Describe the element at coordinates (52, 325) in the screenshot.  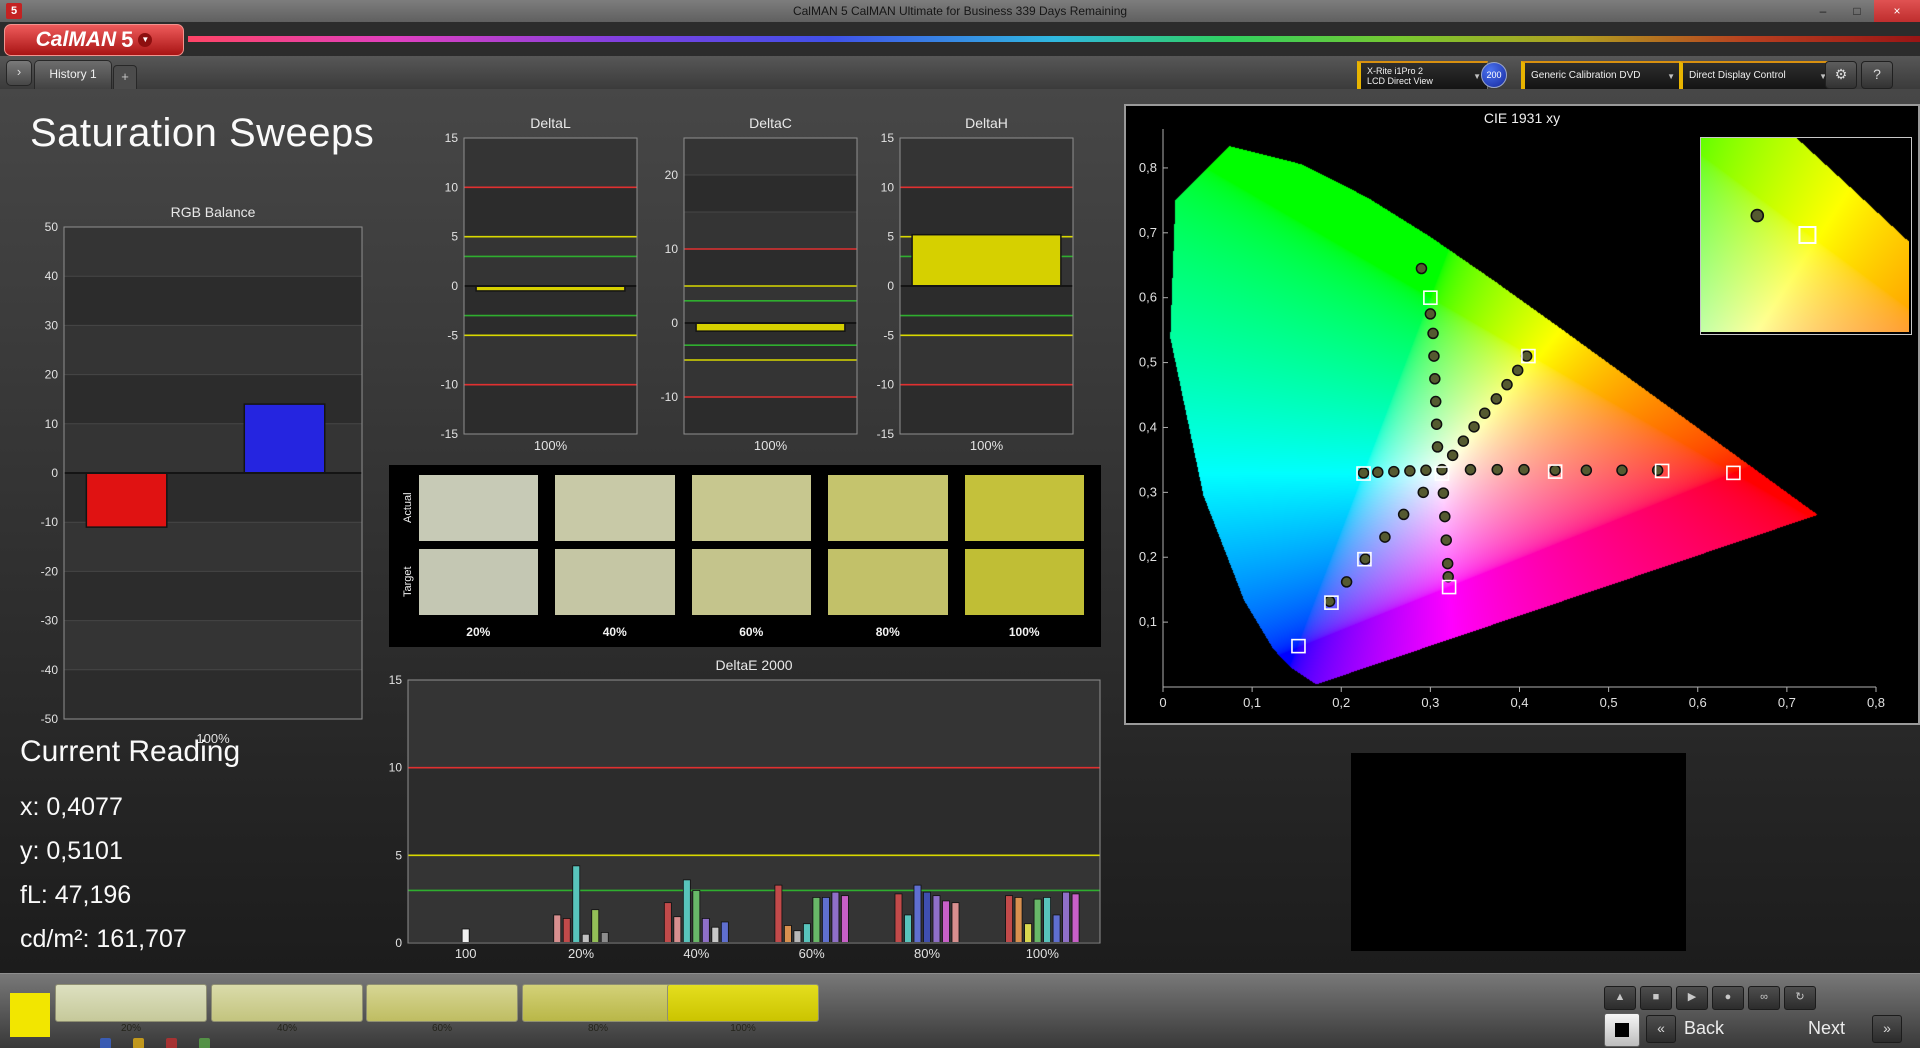
I see `svg-text: 30` at that location.